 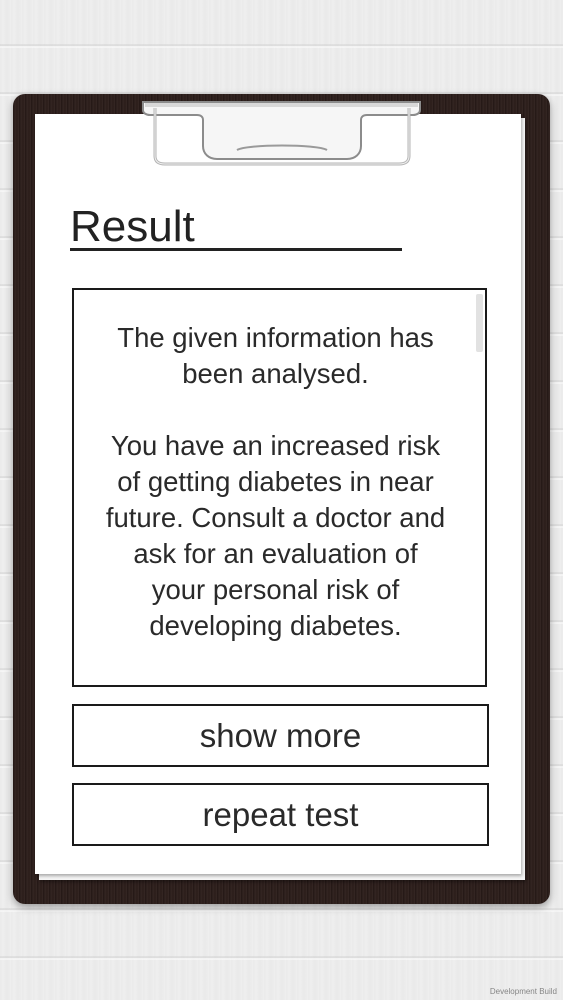 I want to click on result-paragraph-analysed: The given information has been analysed., so click(x=275, y=355).